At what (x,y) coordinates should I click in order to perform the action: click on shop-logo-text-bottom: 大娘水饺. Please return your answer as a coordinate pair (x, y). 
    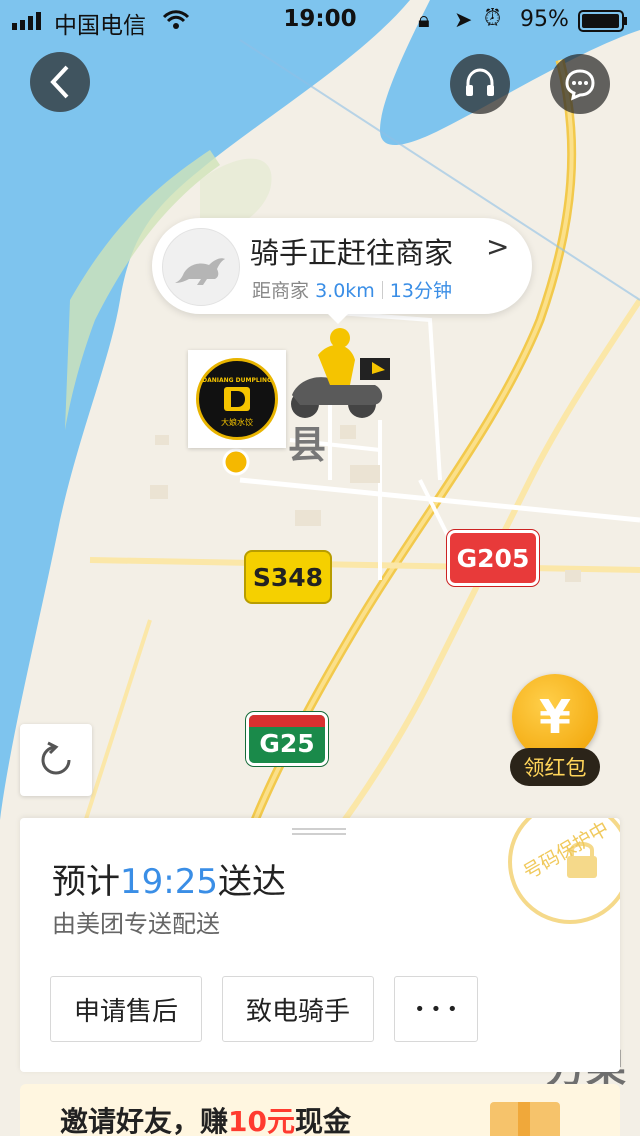
    Looking at the image, I should click on (237, 422).